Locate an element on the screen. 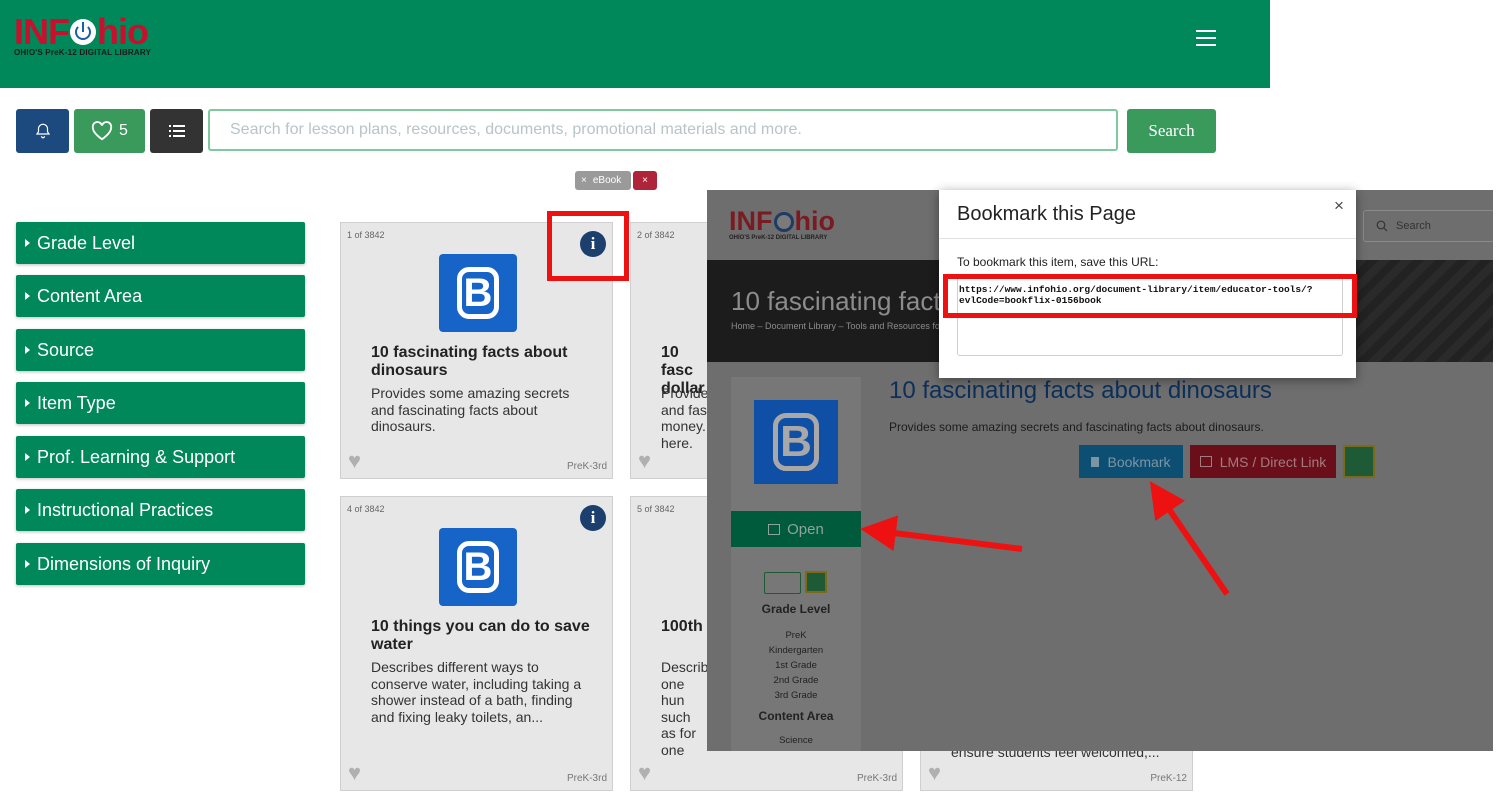 The width and height of the screenshot is (1496, 802). annotation-arrows is located at coordinates (1045, 538).